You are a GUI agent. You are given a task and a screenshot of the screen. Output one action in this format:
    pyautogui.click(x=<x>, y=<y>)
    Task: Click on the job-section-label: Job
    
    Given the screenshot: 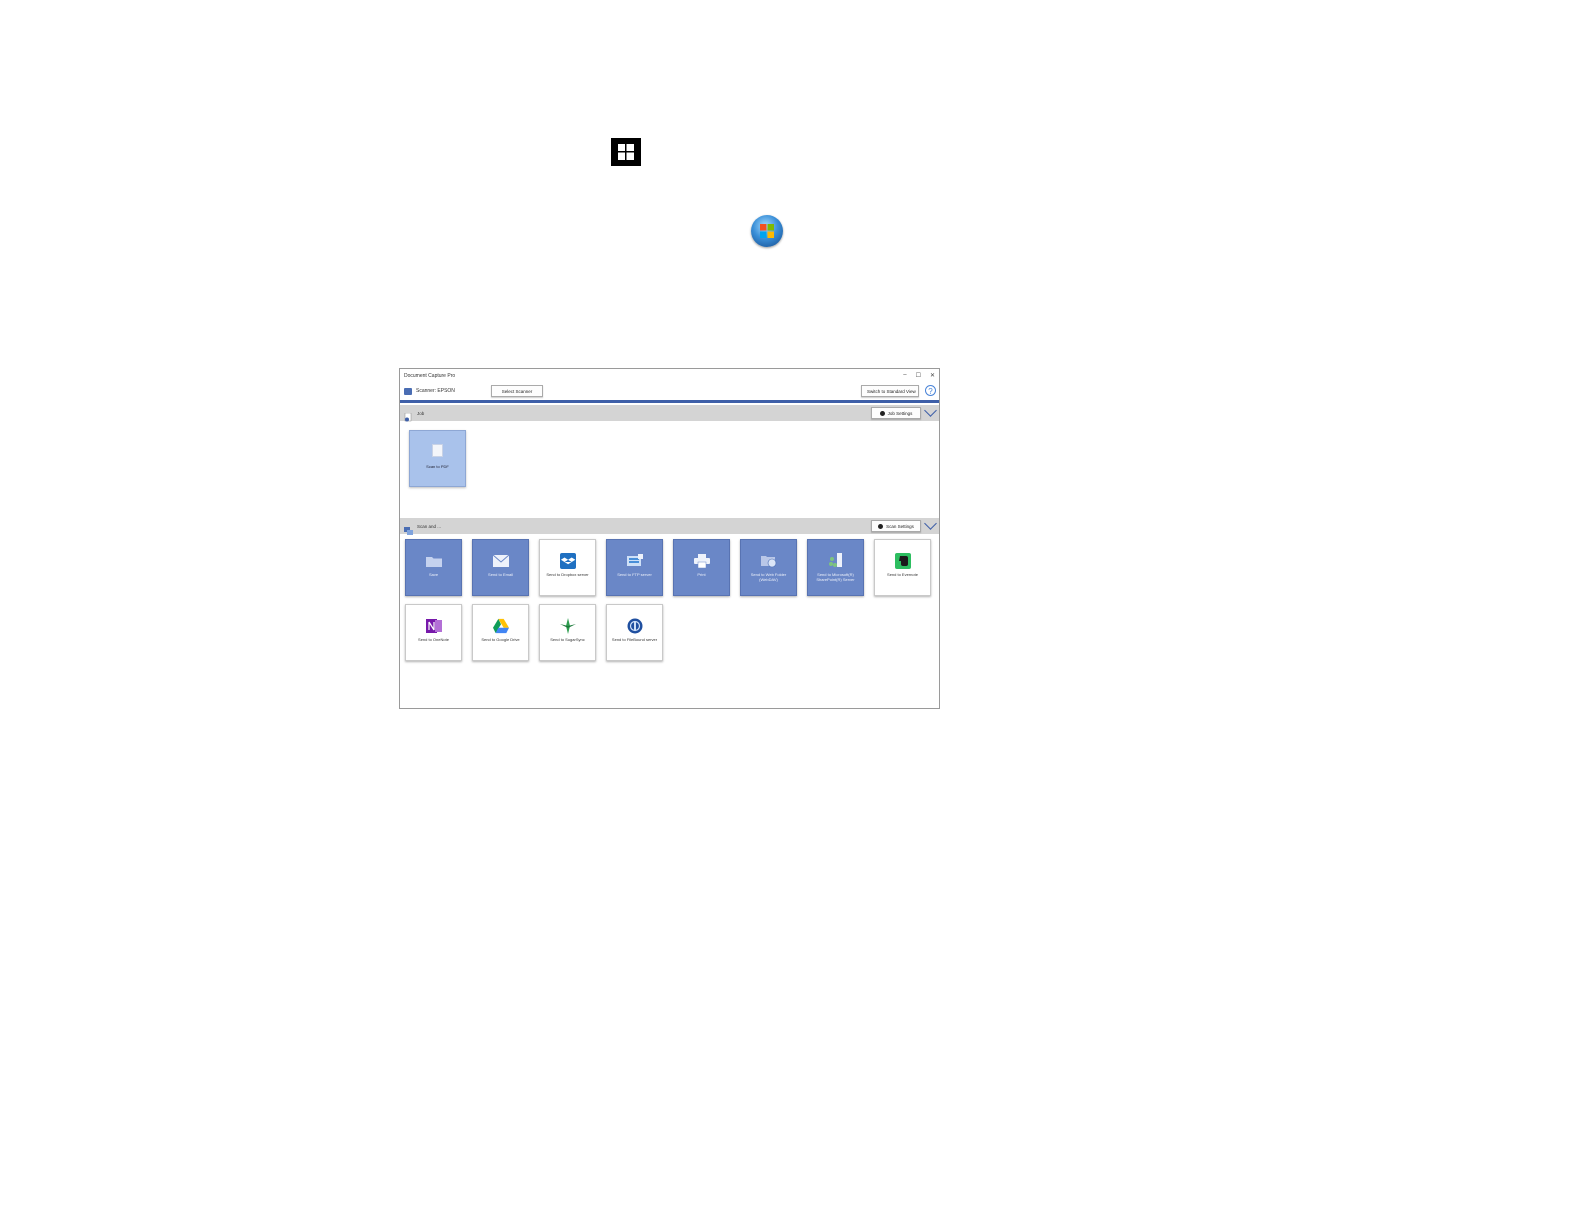 What is the action you would take?
    pyautogui.click(x=421, y=413)
    